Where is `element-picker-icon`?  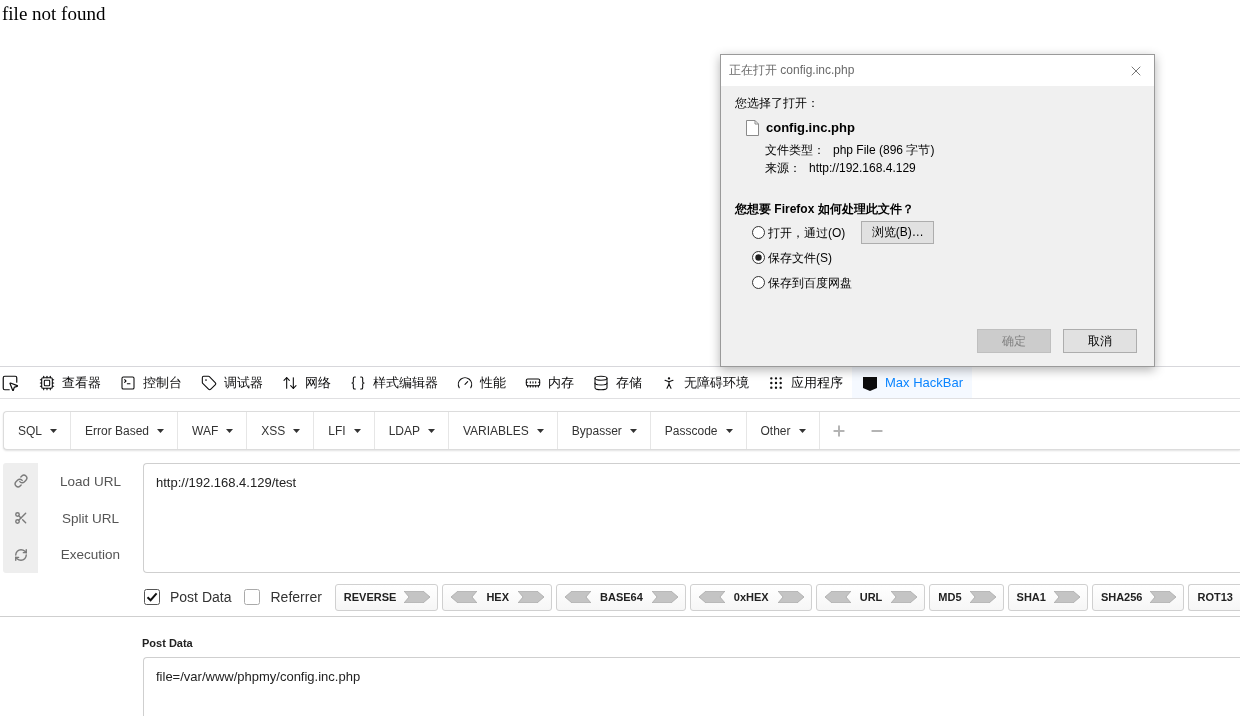
element-picker-icon is located at coordinates (10, 382).